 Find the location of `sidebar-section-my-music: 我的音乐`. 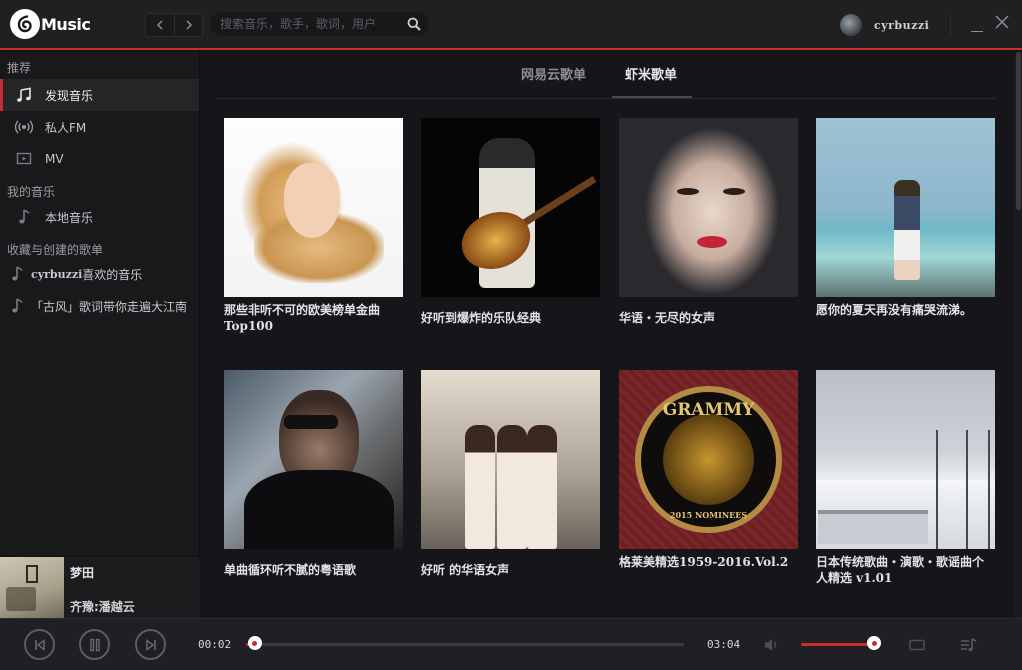

sidebar-section-my-music: 我的音乐 is located at coordinates (31, 192).